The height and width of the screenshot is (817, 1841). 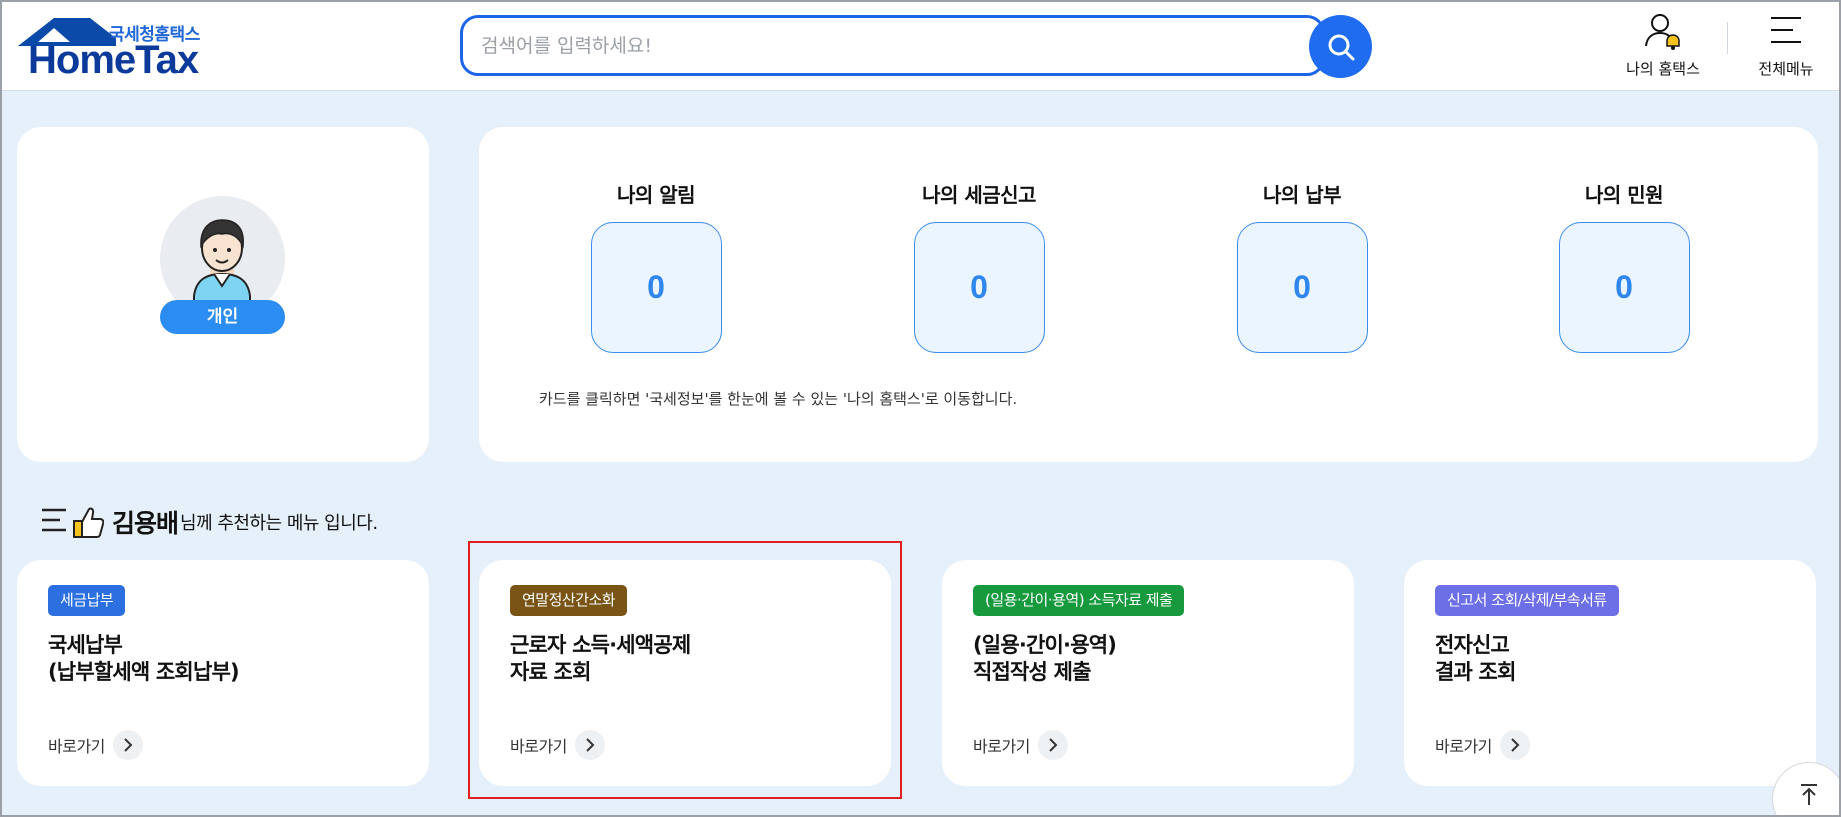 What do you see at coordinates (1302, 195) in the screenshot?
I see `stat-title: 나의 납부` at bounding box center [1302, 195].